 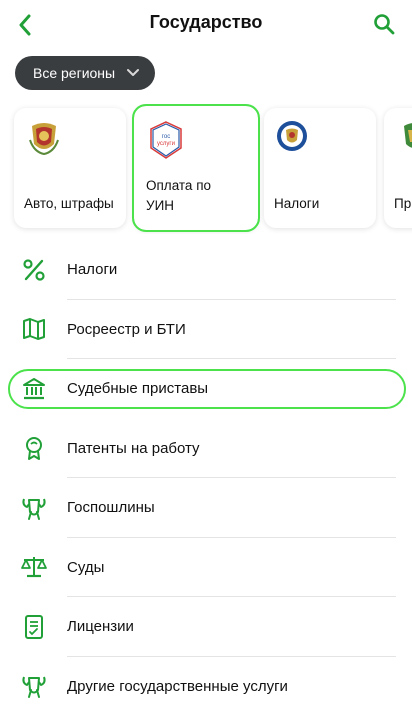 What do you see at coordinates (111, 508) in the screenshot?
I see `list-item-label: Госпошлины` at bounding box center [111, 508].